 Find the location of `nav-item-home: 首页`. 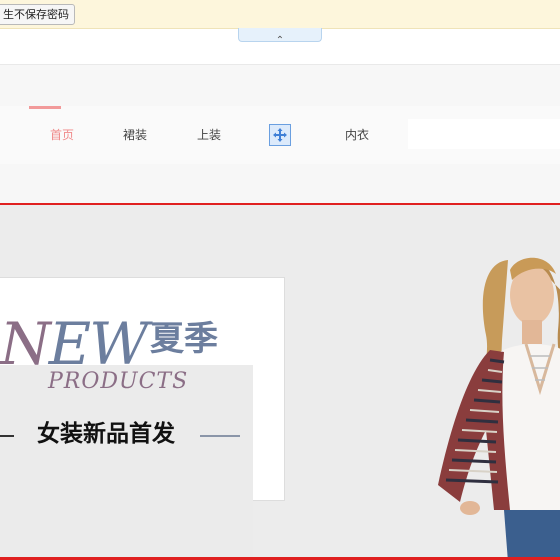

nav-item-home: 首页 is located at coordinates (61, 135).